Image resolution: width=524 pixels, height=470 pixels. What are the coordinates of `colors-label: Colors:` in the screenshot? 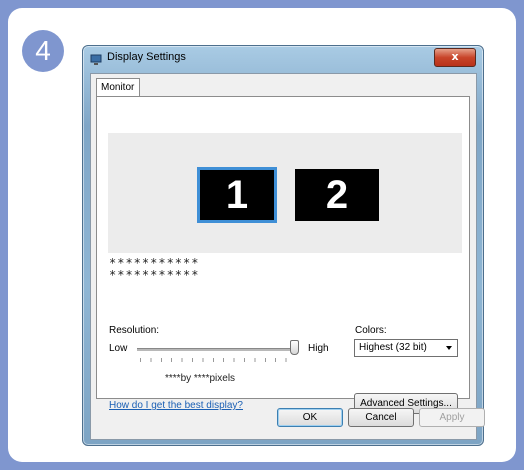 It's located at (371, 330).